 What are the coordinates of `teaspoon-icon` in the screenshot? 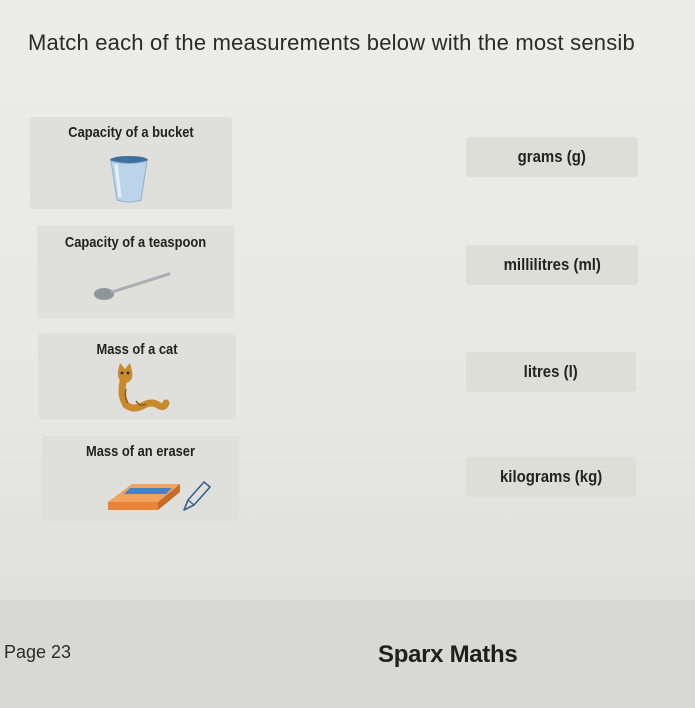 It's located at (132, 286).